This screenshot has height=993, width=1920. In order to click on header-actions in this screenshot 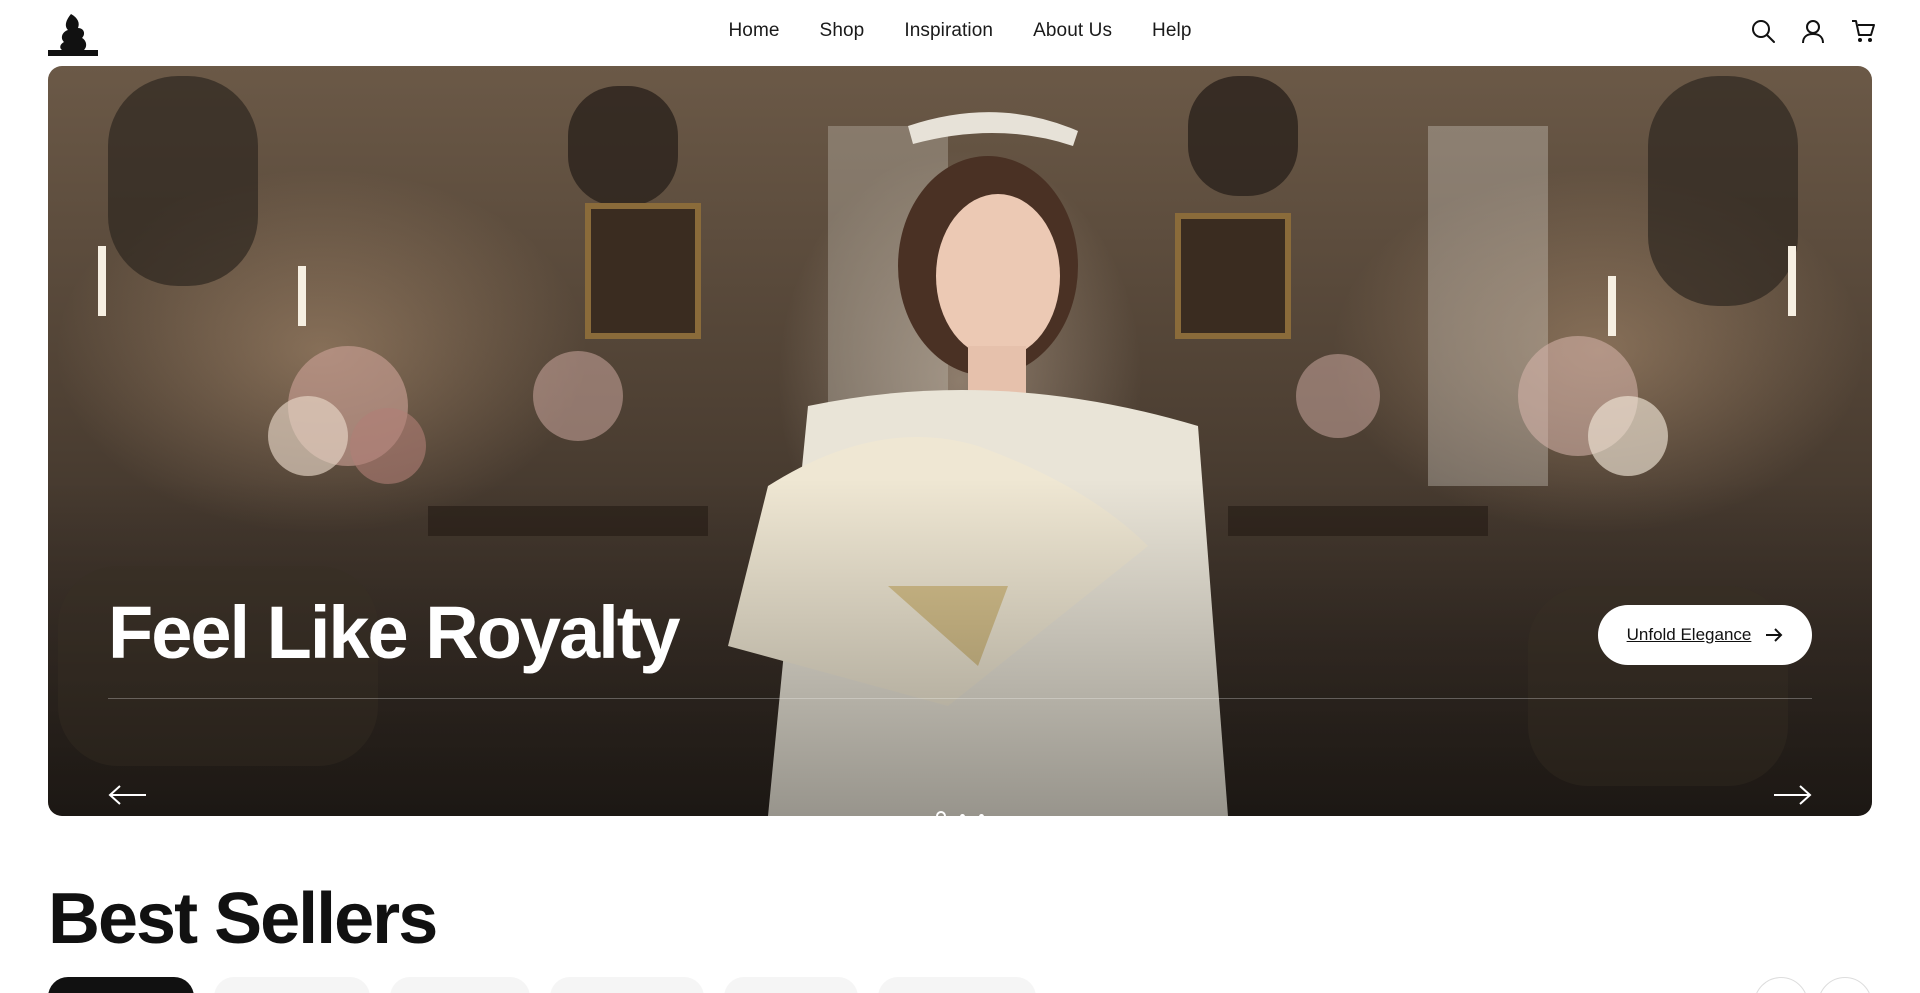, I will do `click(1813, 31)`.